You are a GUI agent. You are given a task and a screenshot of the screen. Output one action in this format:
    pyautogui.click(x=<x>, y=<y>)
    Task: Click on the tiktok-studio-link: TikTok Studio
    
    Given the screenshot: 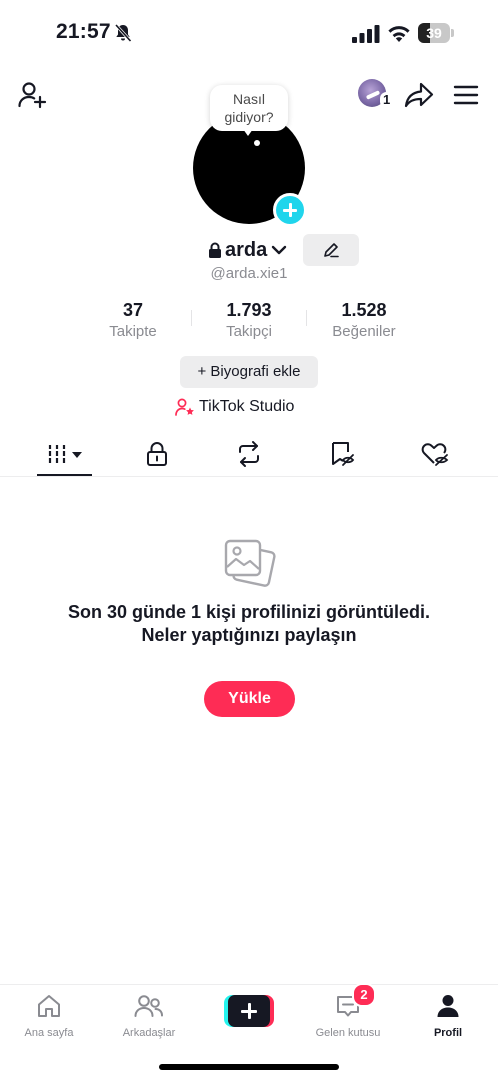 What is the action you would take?
    pyautogui.click(x=234, y=407)
    